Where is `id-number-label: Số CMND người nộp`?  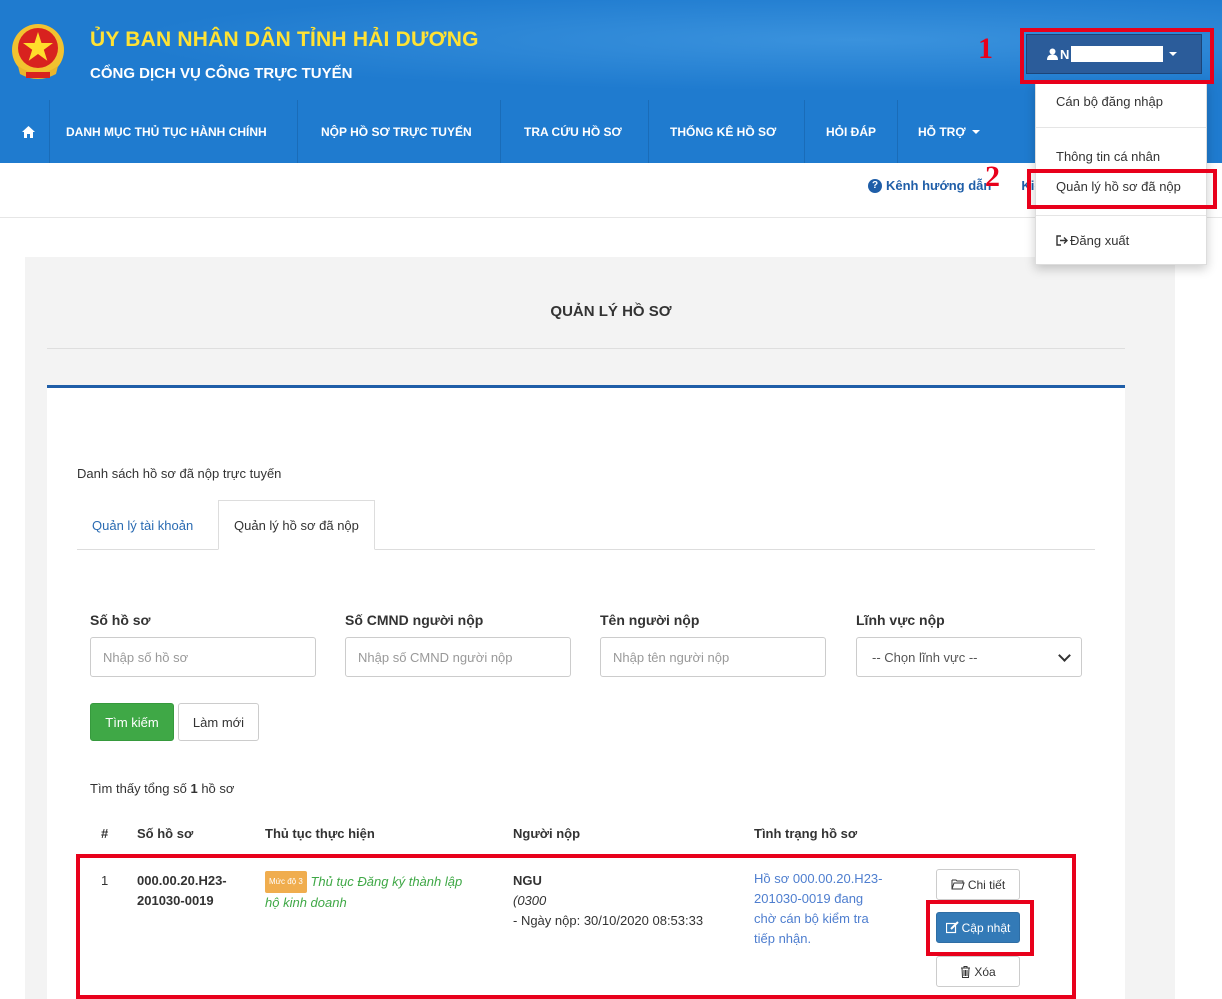
id-number-label: Số CMND người nộp is located at coordinates (414, 620).